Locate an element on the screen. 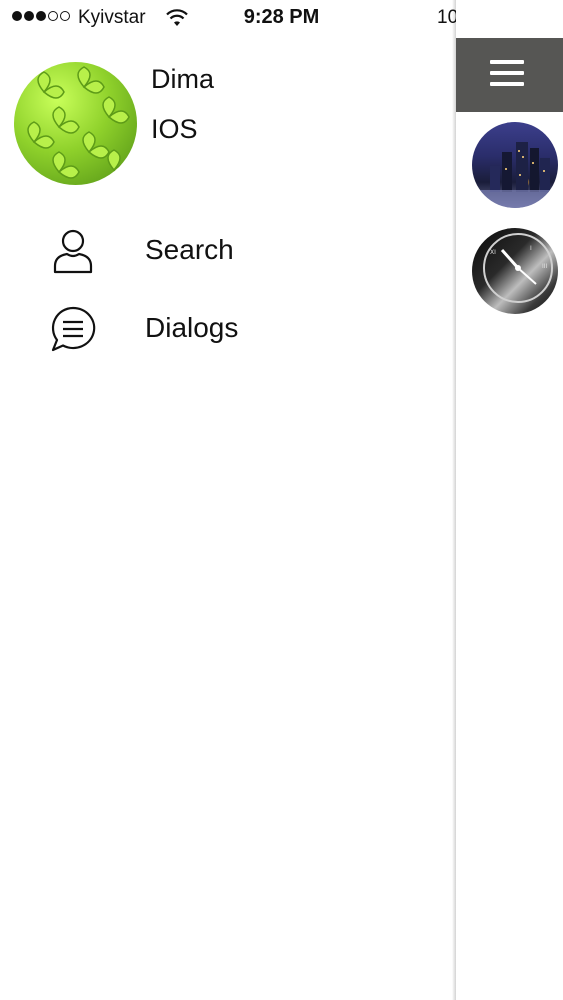  chat-avatar-city is located at coordinates (515, 165).